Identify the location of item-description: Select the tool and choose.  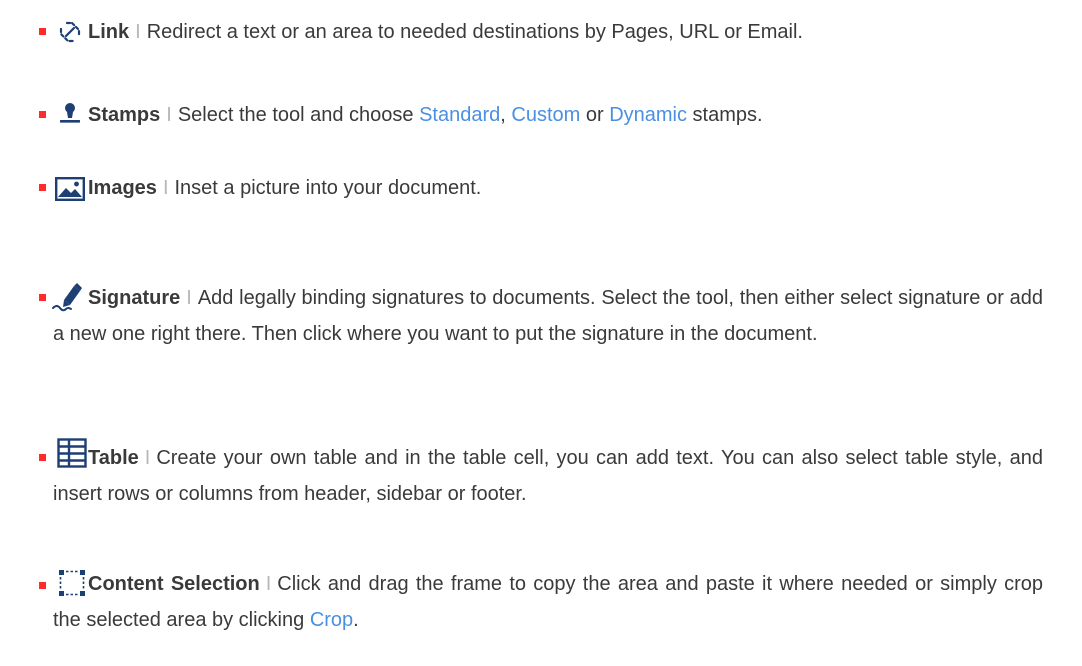
(298, 115).